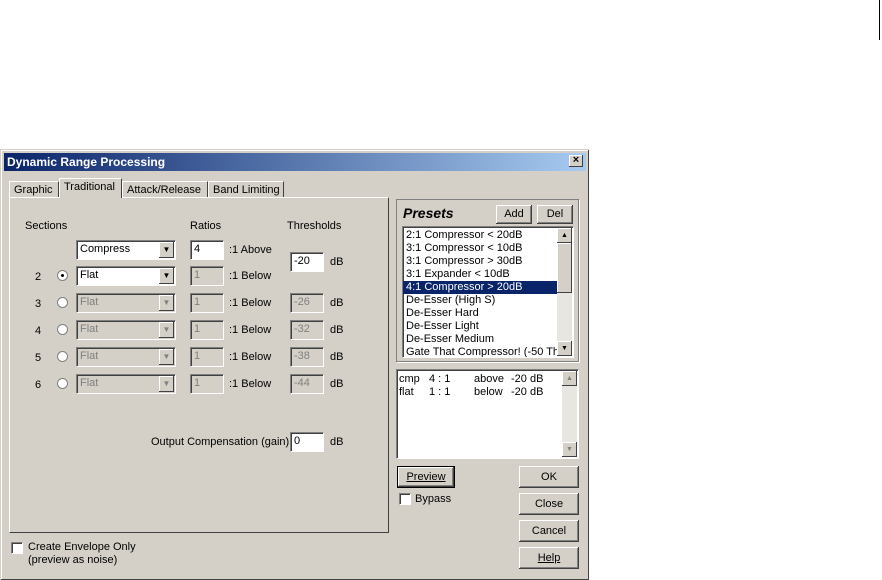  What do you see at coordinates (433, 499) in the screenshot?
I see `bypass-label: Bypass` at bounding box center [433, 499].